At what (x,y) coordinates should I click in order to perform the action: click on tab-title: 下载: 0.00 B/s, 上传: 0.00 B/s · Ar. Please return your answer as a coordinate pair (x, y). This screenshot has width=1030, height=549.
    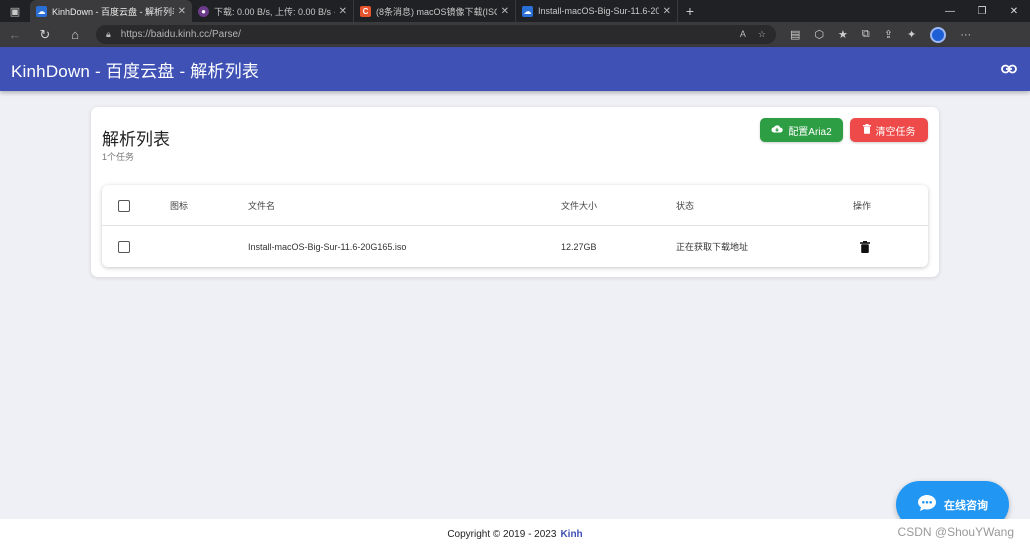
    Looking at the image, I should click on (274, 11).